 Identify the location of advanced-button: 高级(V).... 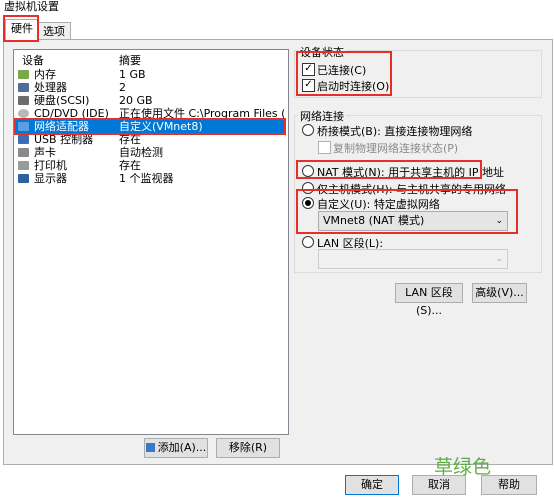
(499, 293).